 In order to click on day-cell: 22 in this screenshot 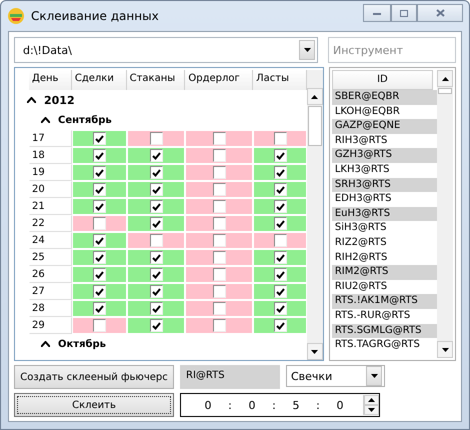, I will do `click(50, 223)`.